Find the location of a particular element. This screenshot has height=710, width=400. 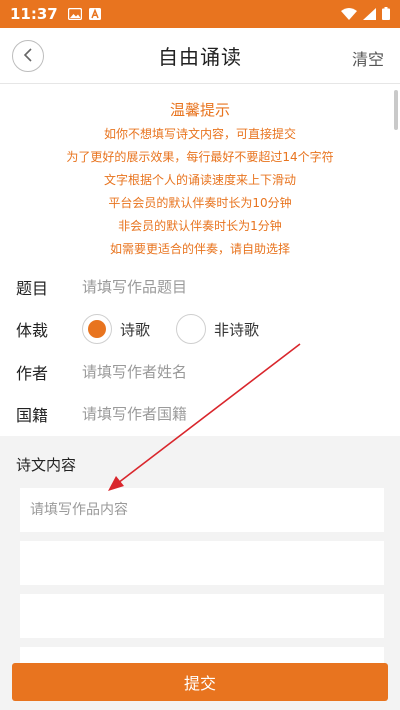

title-label: 题目 is located at coordinates (32, 288).